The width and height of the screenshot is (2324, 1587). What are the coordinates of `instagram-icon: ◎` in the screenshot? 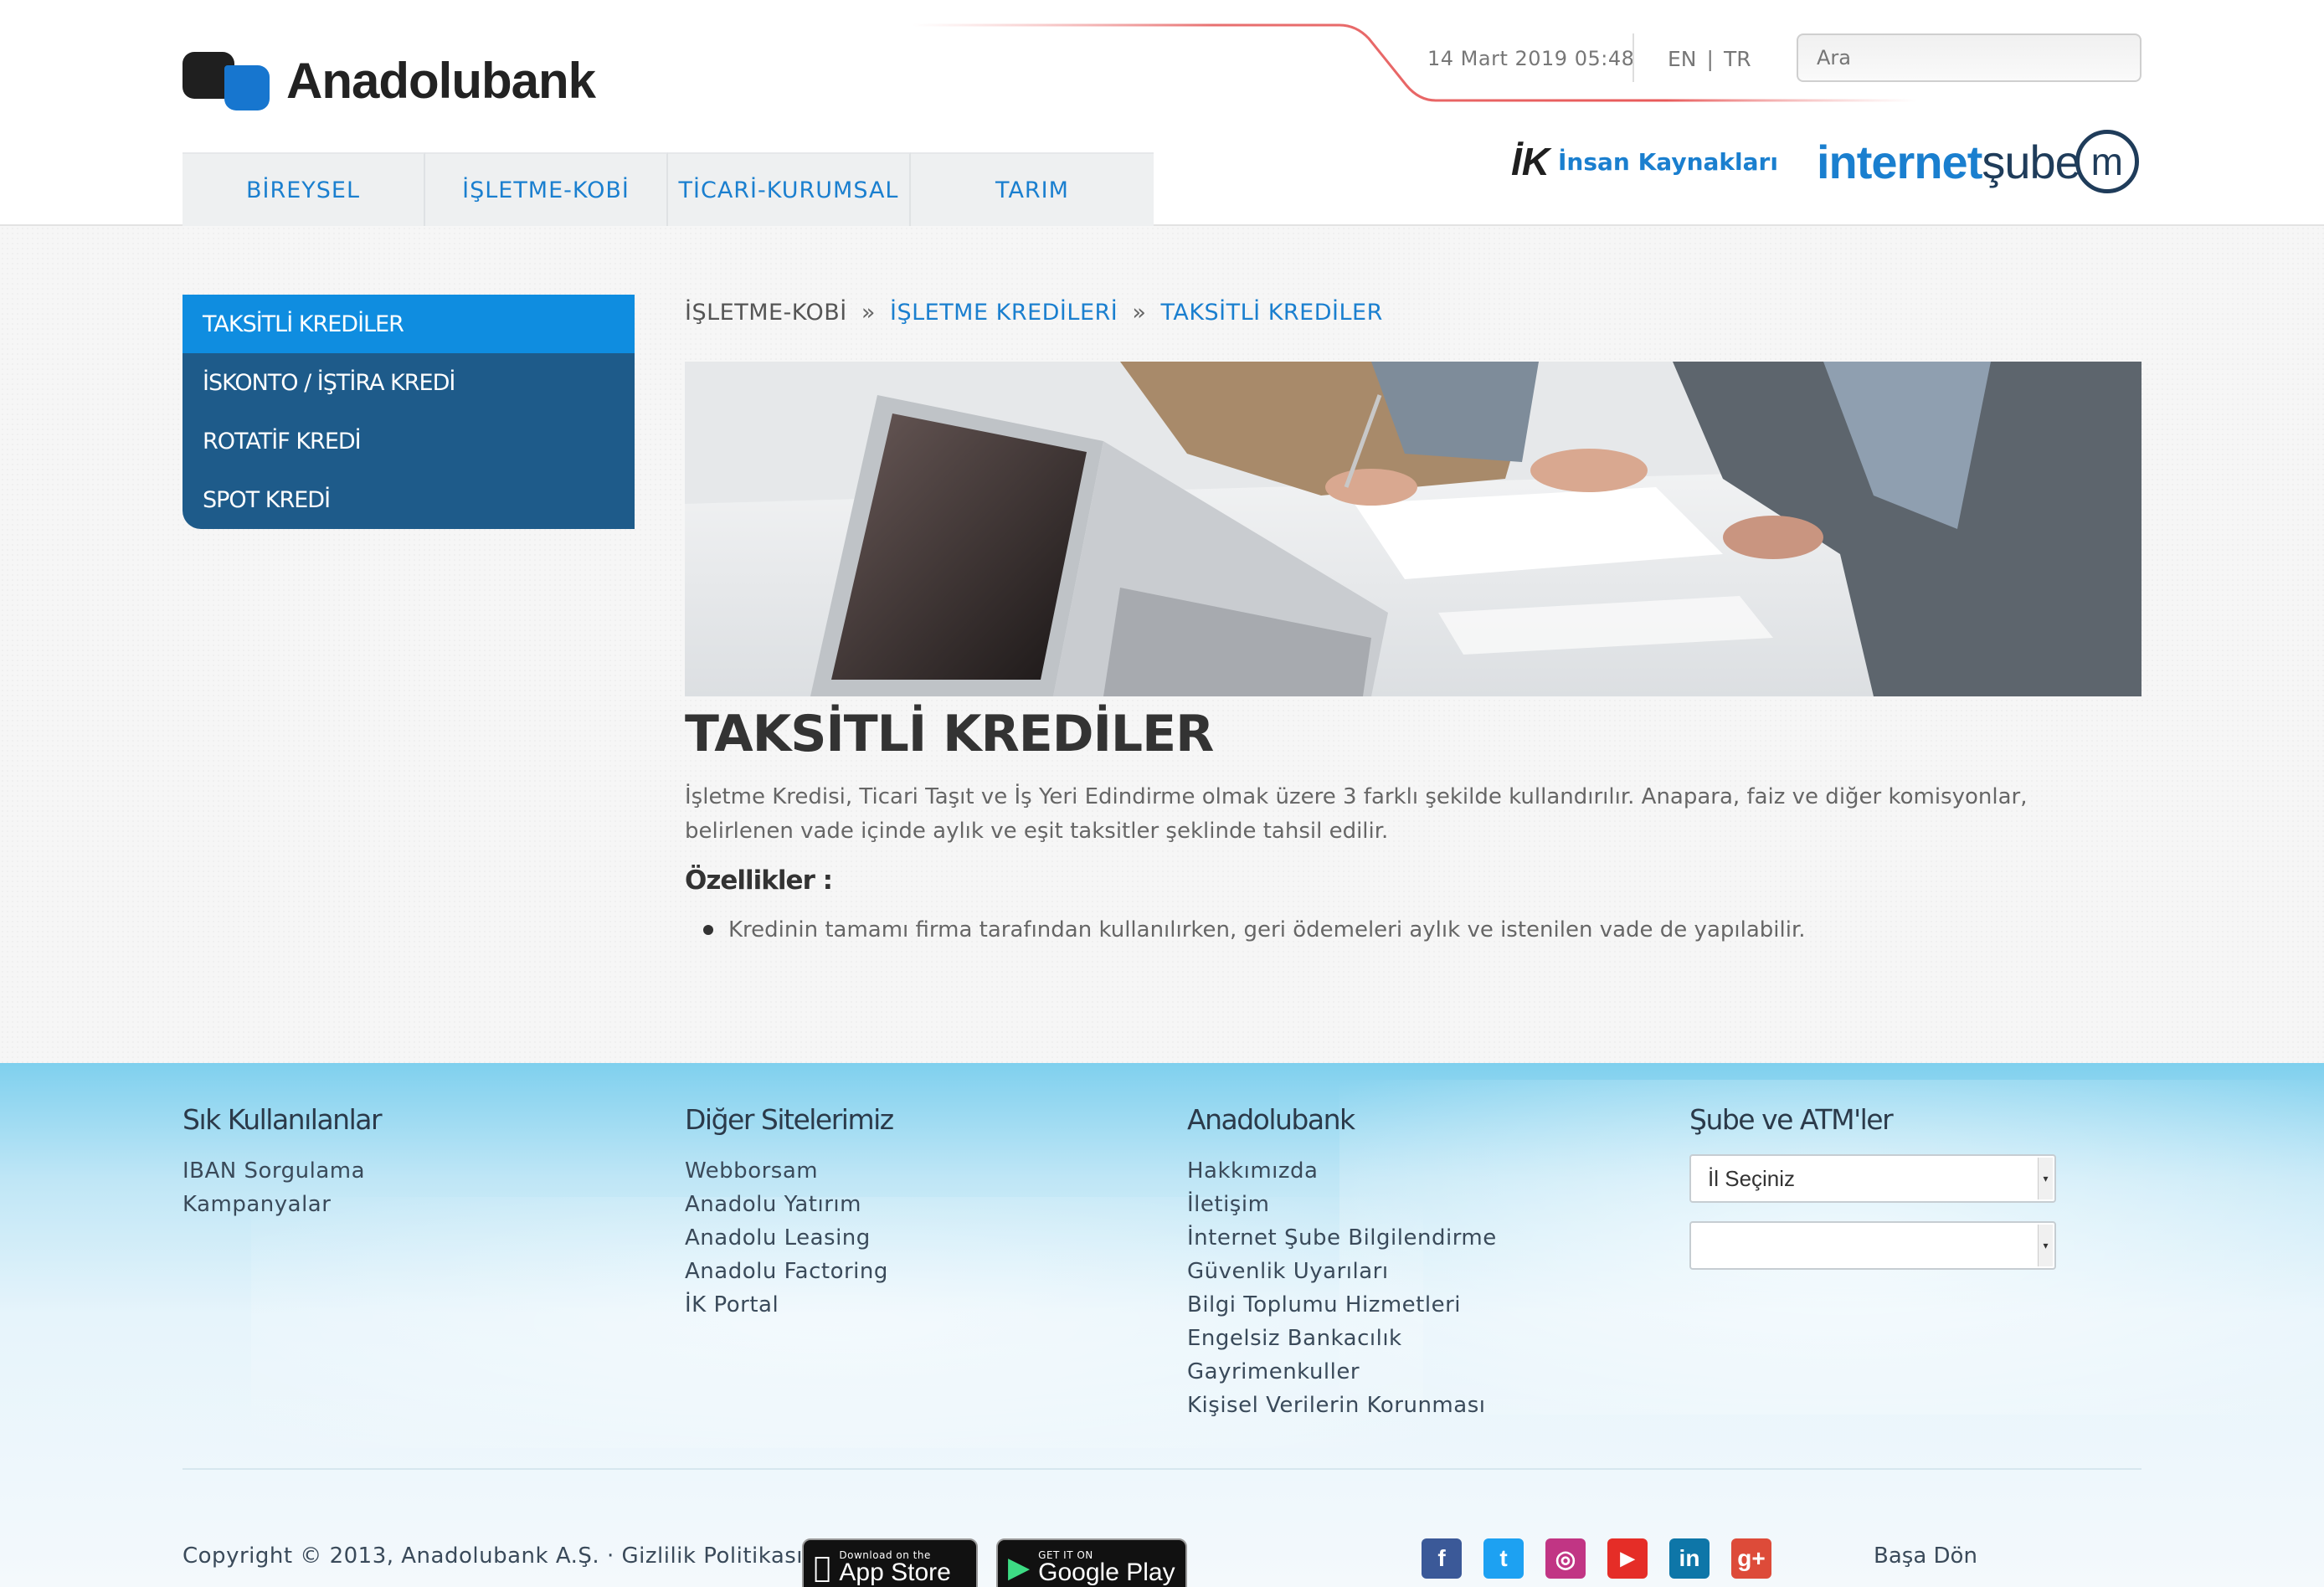 It's located at (1566, 1558).